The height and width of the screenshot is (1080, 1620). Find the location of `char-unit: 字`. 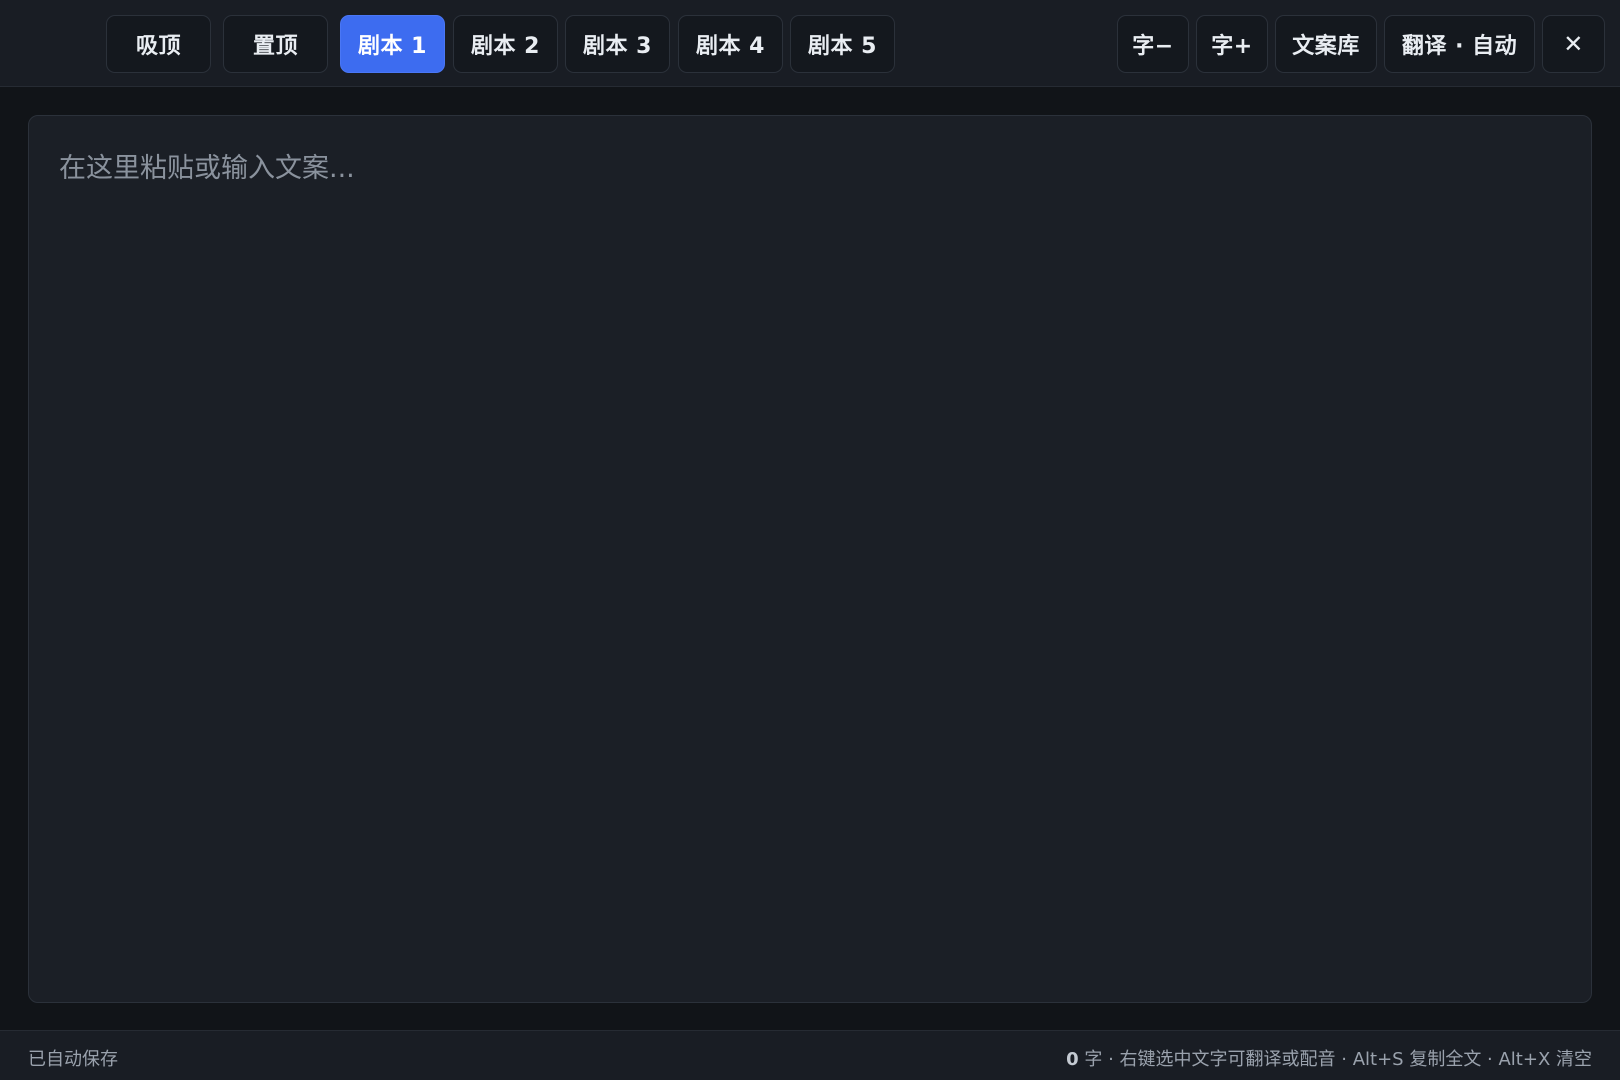

char-unit: 字 is located at coordinates (1093, 1059).